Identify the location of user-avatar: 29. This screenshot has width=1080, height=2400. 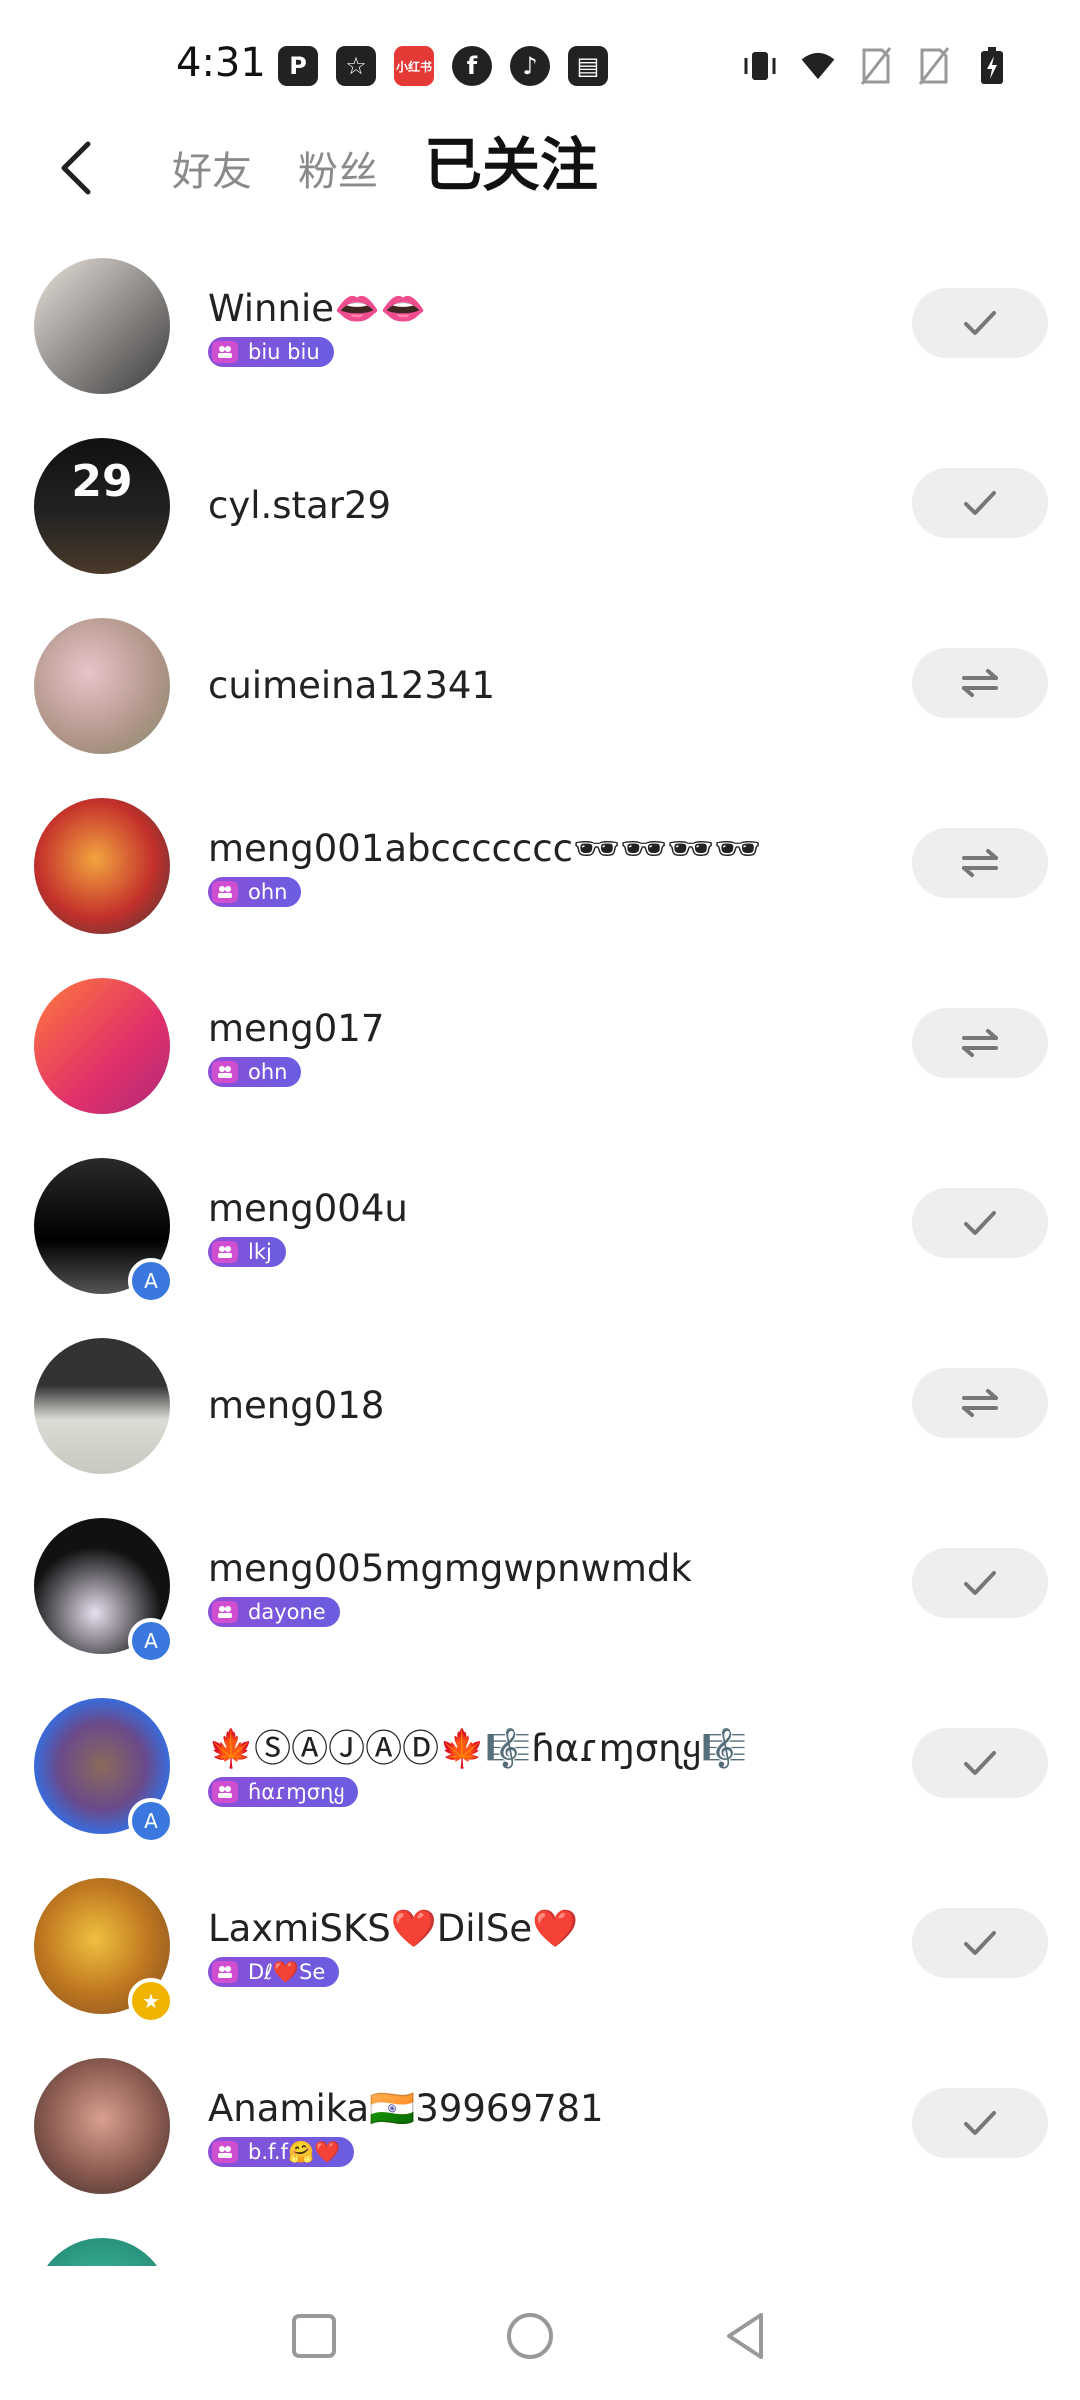
(102, 506).